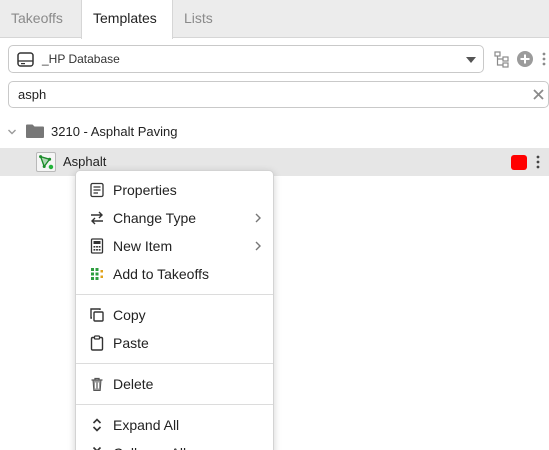 The width and height of the screenshot is (549, 450). I want to click on tab-bar: Takeoffs Templates Lists, so click(274, 19).